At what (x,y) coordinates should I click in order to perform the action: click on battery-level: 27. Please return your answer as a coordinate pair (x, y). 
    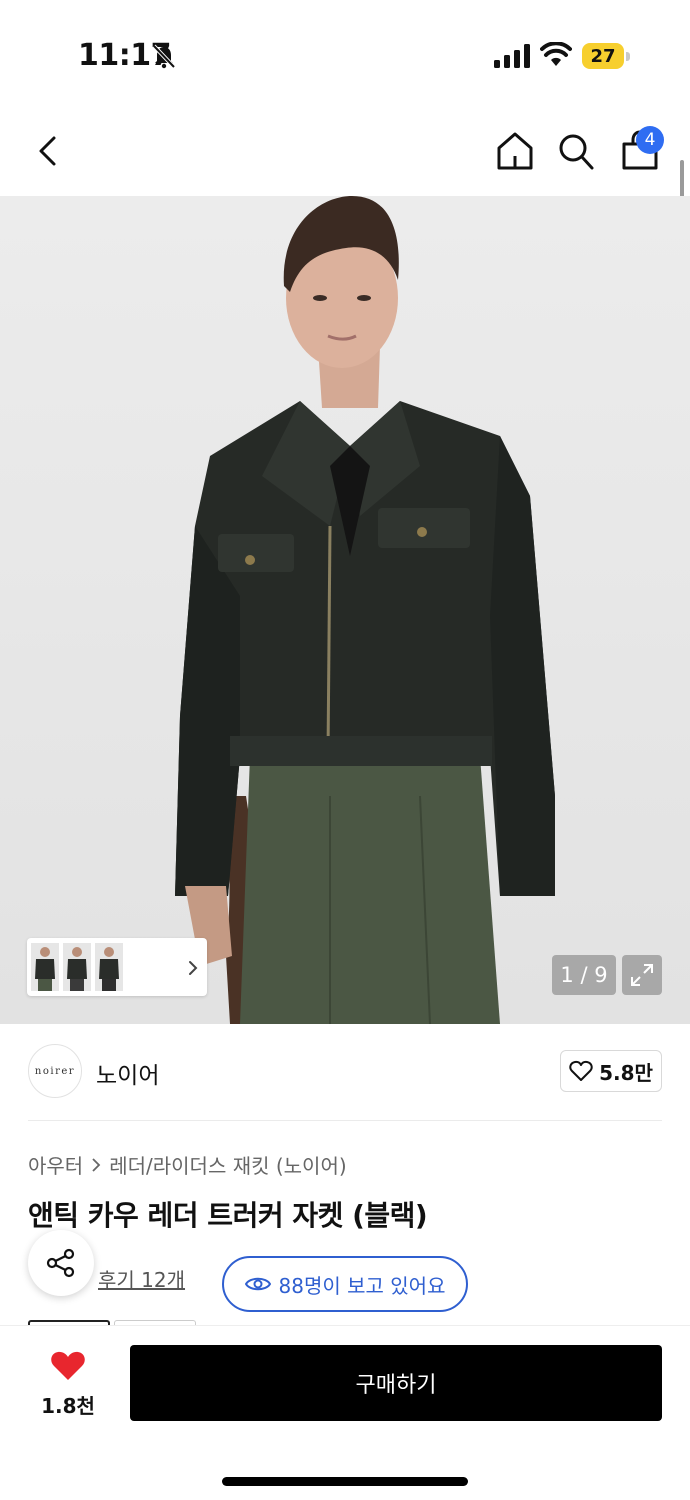
    Looking at the image, I should click on (603, 56).